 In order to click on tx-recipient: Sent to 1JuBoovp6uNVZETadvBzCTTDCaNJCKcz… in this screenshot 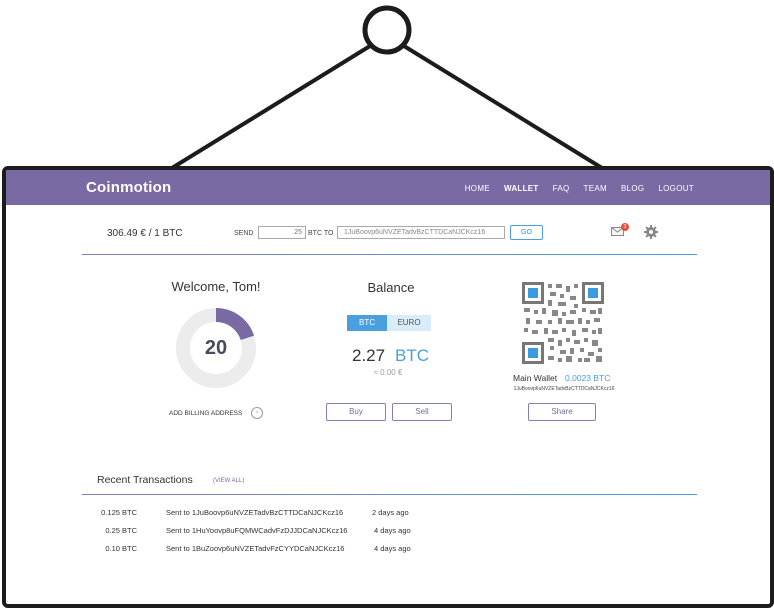, I will do `click(255, 512)`.